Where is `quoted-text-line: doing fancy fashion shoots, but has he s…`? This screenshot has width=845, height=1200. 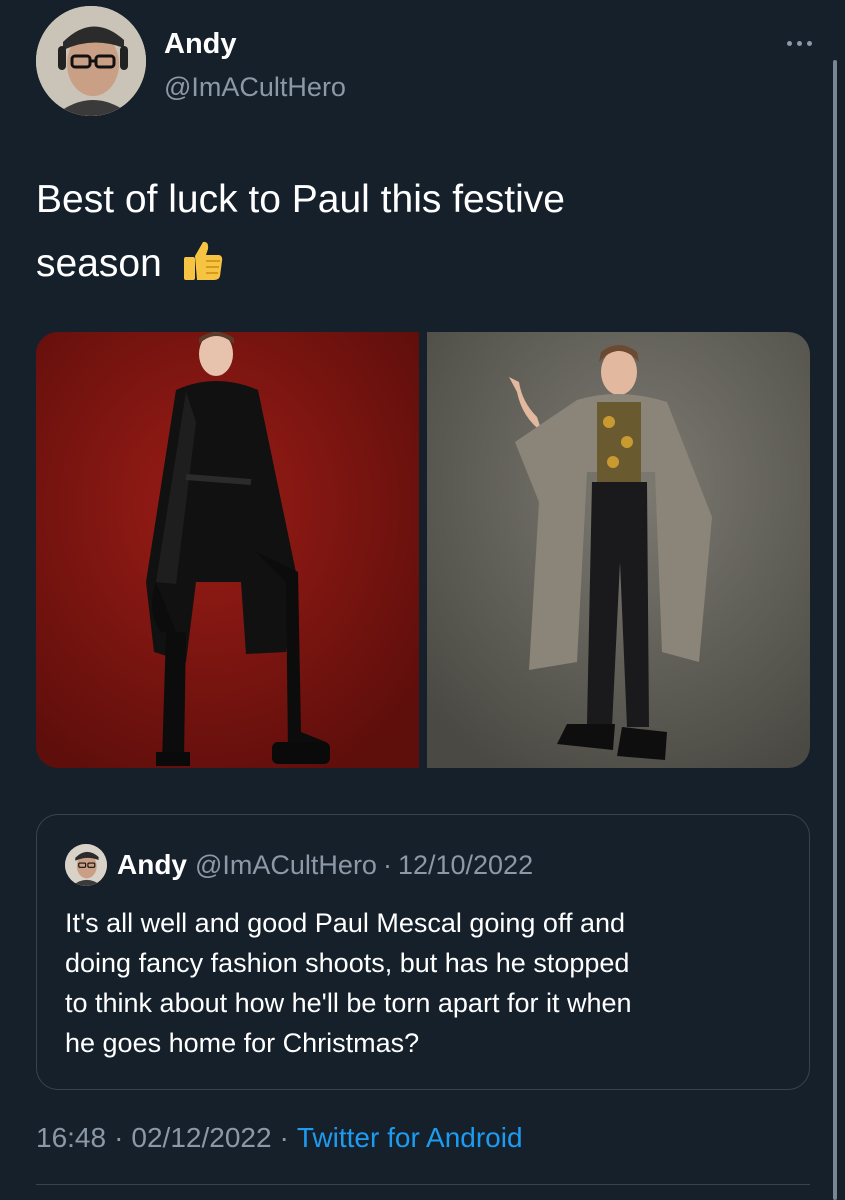
quoted-text-line: doing fancy fashion shoots, but has he s… is located at coordinates (347, 963).